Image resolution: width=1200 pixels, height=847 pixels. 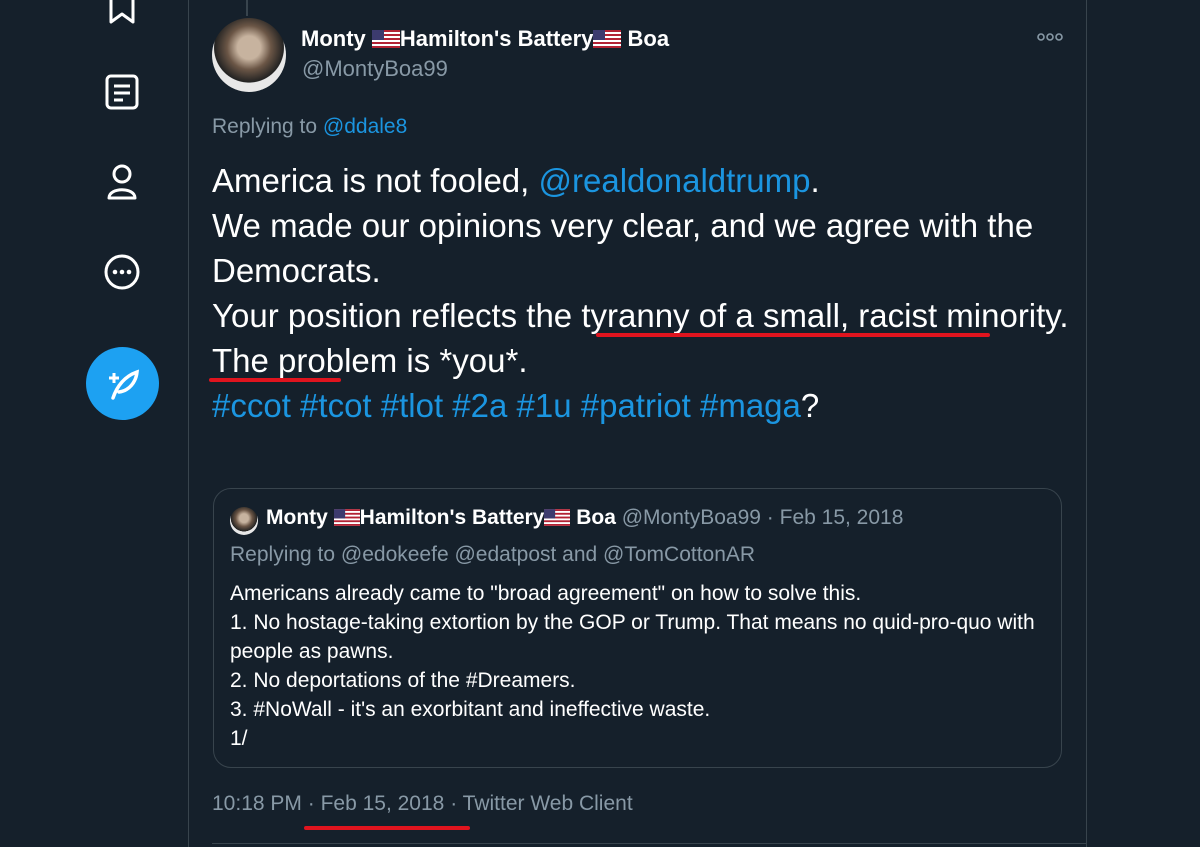 What do you see at coordinates (762, 517) in the screenshot?
I see `quoted-tweet-meta: @MontyBoa99 · Feb 15, 2018` at bounding box center [762, 517].